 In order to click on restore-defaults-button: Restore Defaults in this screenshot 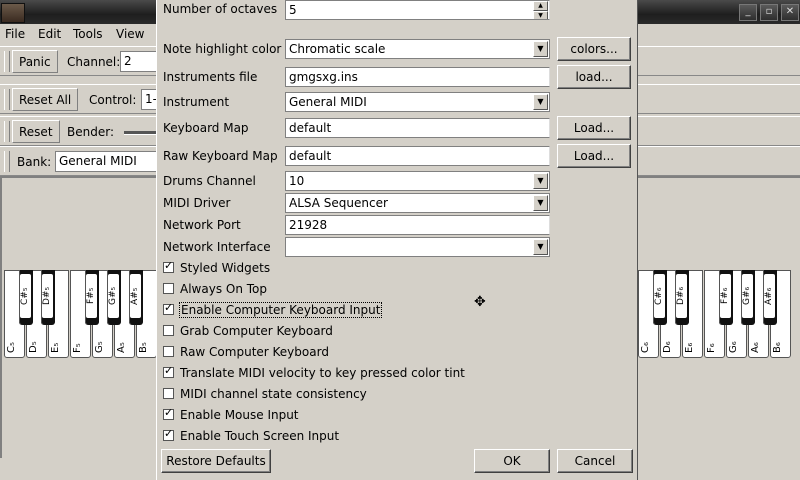, I will do `click(216, 461)`.